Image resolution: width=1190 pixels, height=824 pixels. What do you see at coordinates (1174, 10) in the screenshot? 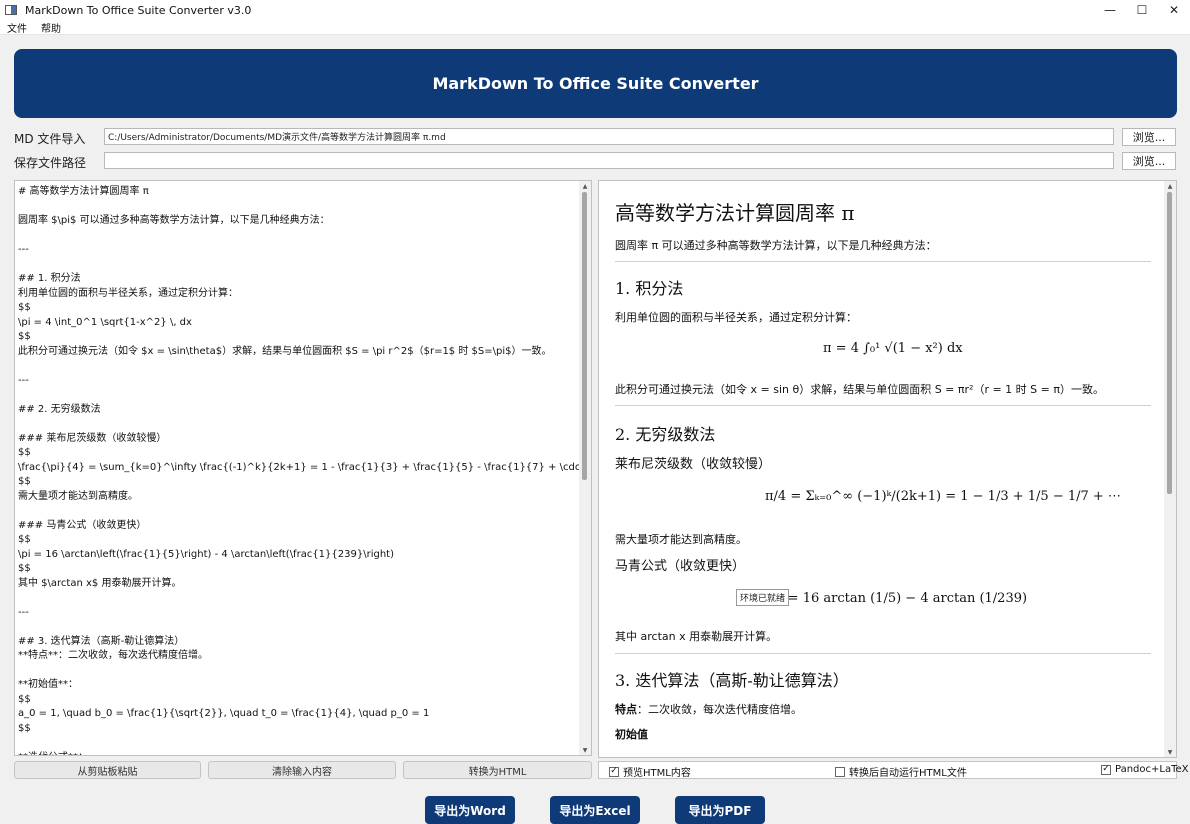
I see `close-button: ✕` at bounding box center [1174, 10].